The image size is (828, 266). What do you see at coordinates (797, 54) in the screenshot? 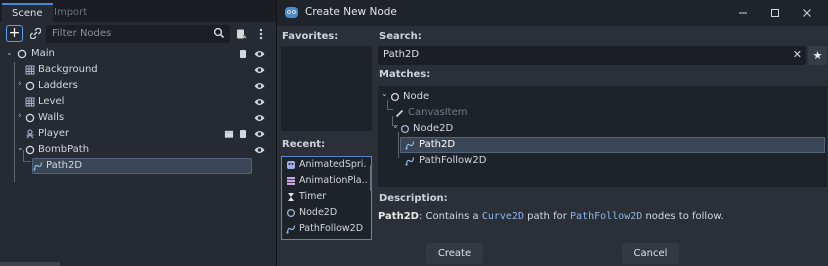
I see `clear-icon: ✕` at bounding box center [797, 54].